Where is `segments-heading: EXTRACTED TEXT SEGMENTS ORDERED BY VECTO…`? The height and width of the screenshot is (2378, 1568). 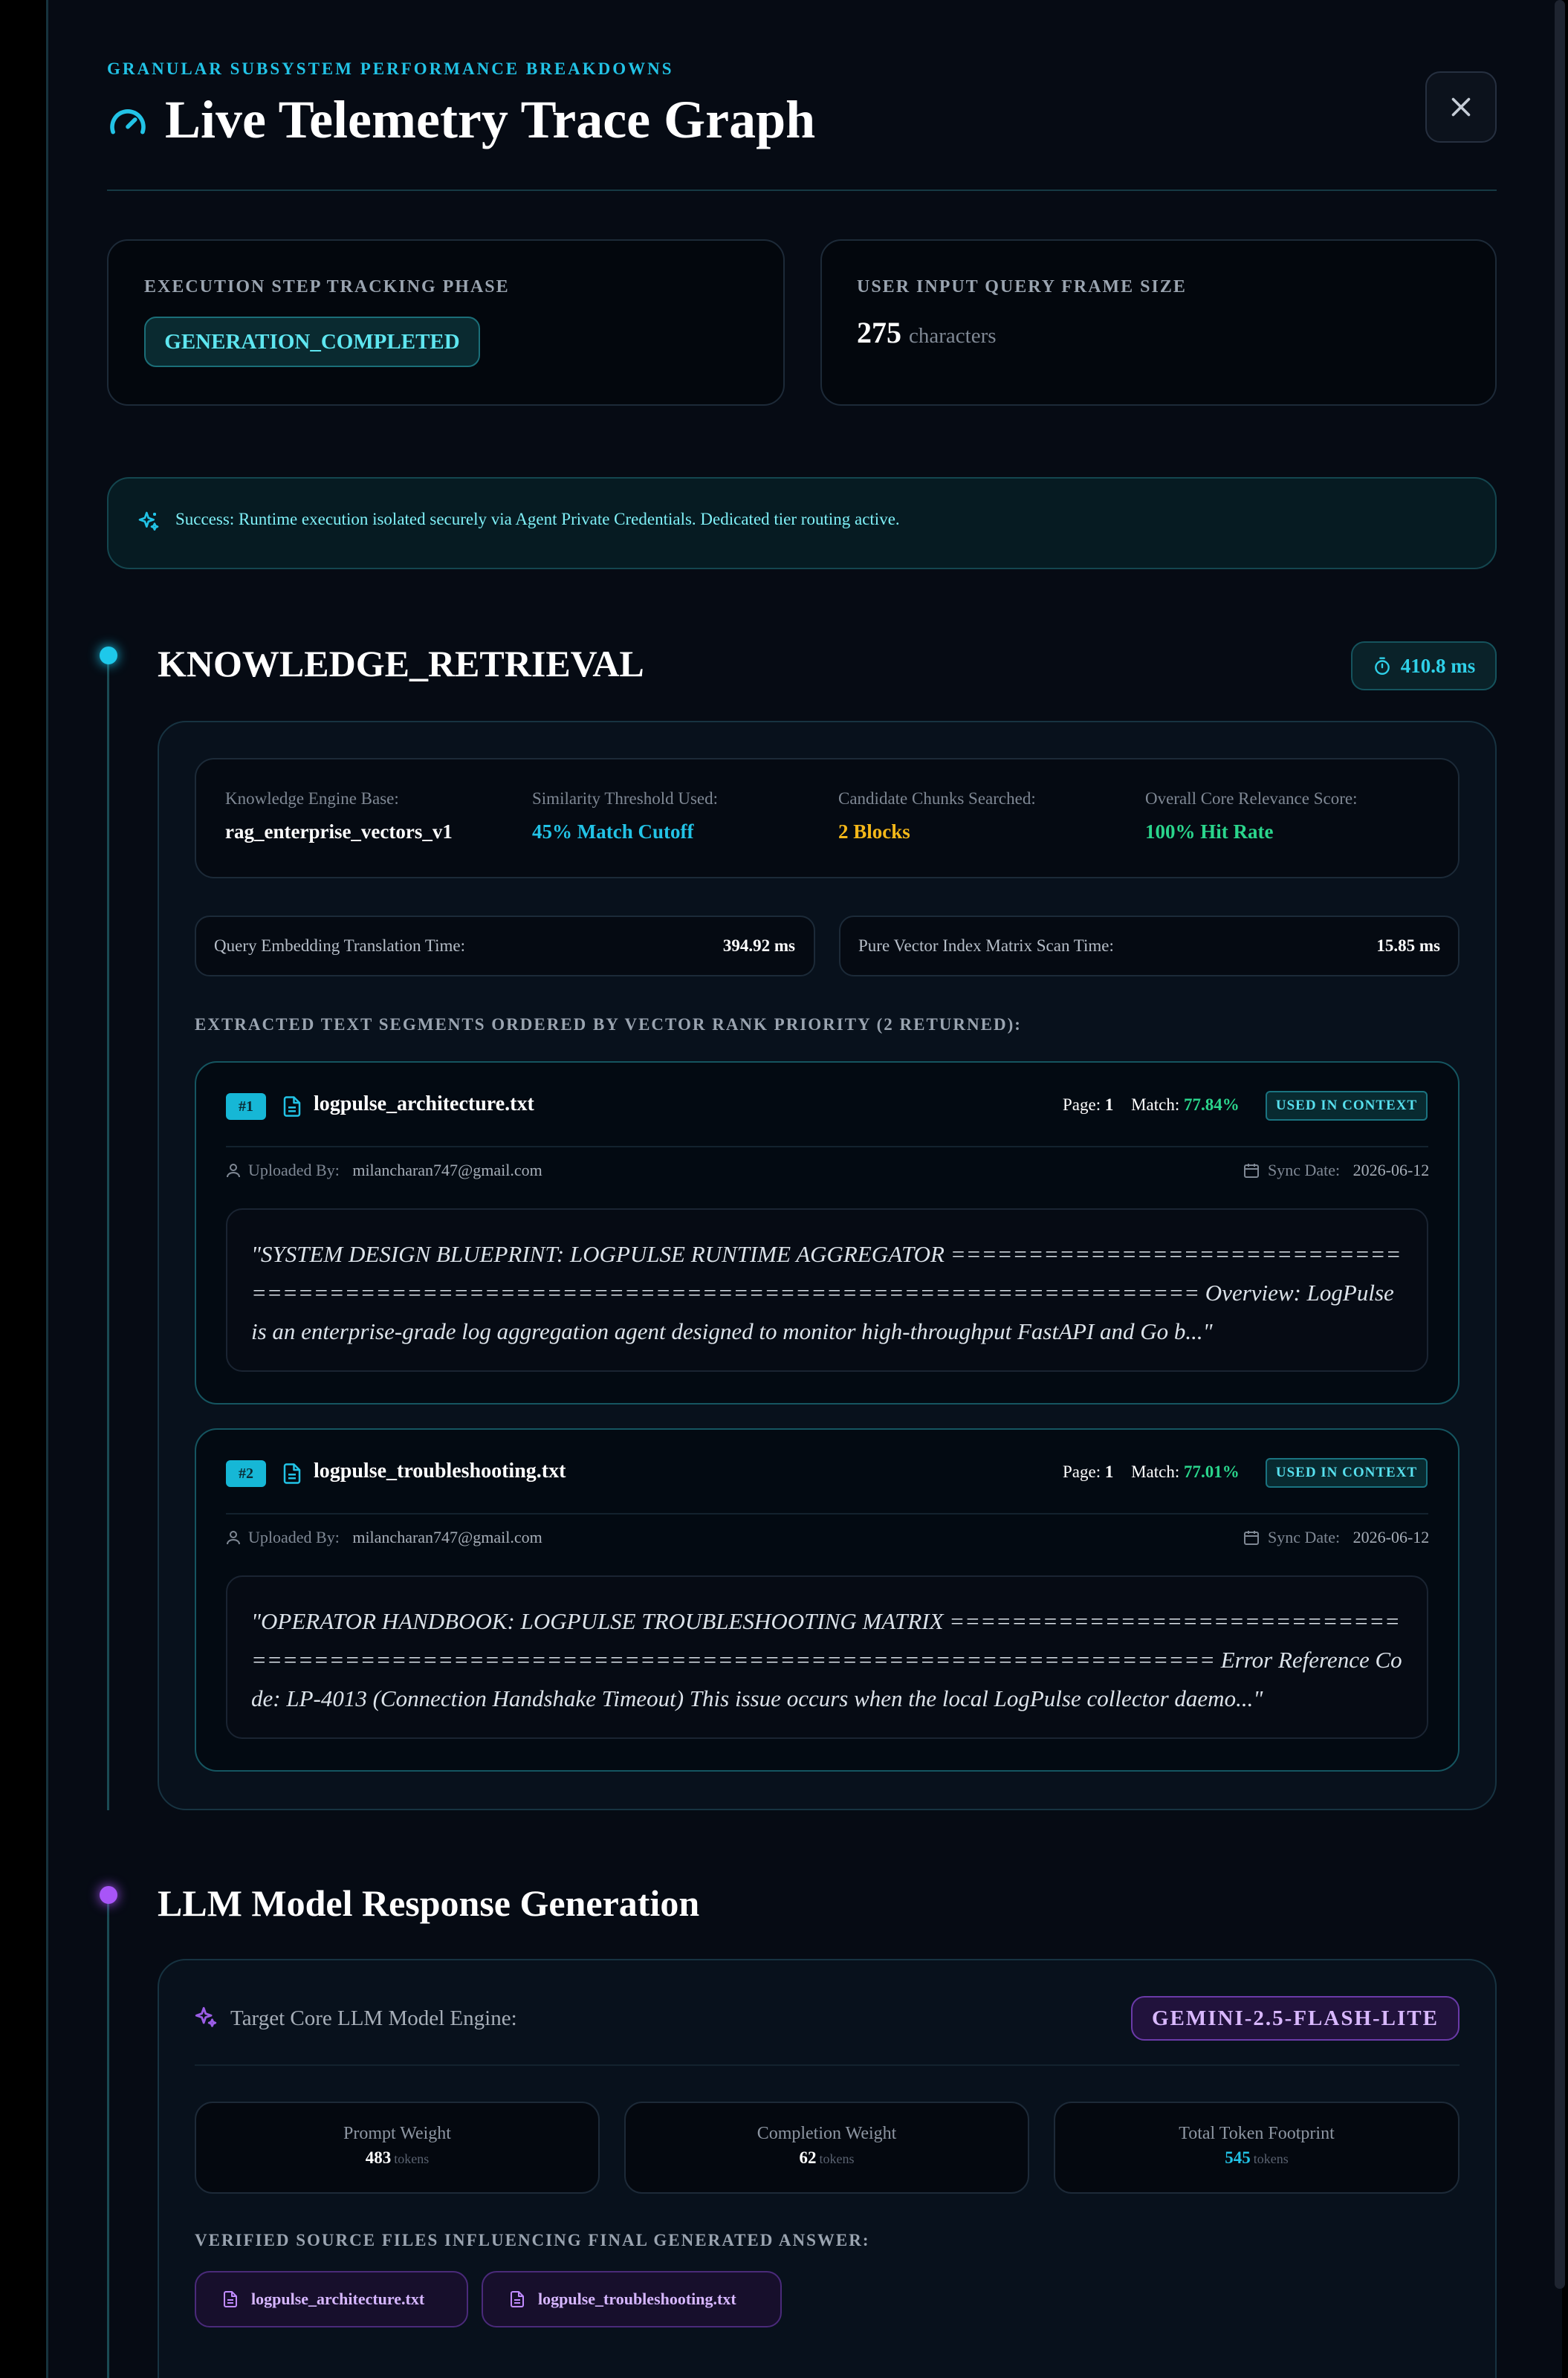 segments-heading: EXTRACTED TEXT SEGMENTS ORDERED BY VECTO… is located at coordinates (608, 1024).